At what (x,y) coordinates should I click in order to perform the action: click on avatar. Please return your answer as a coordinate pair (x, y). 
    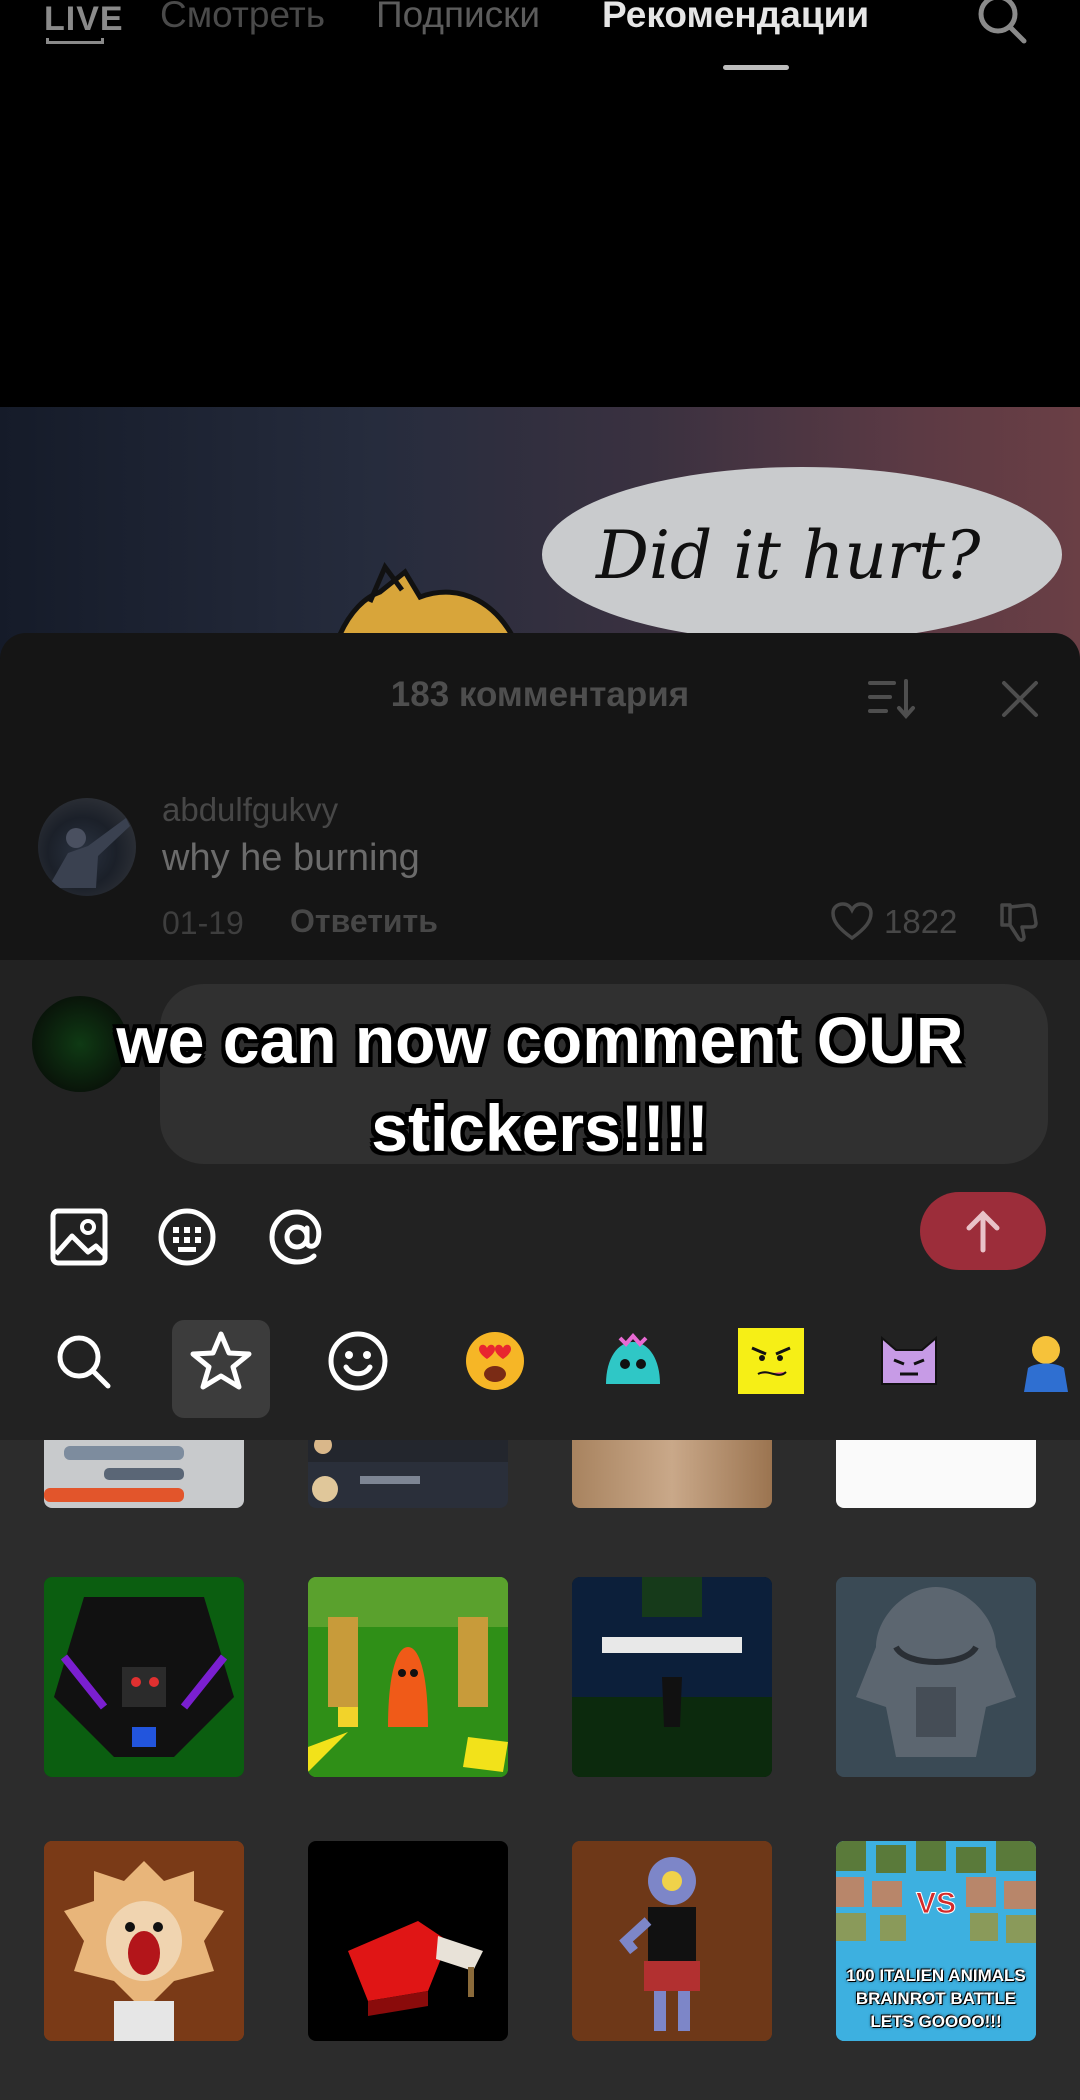
    Looking at the image, I should click on (87, 847).